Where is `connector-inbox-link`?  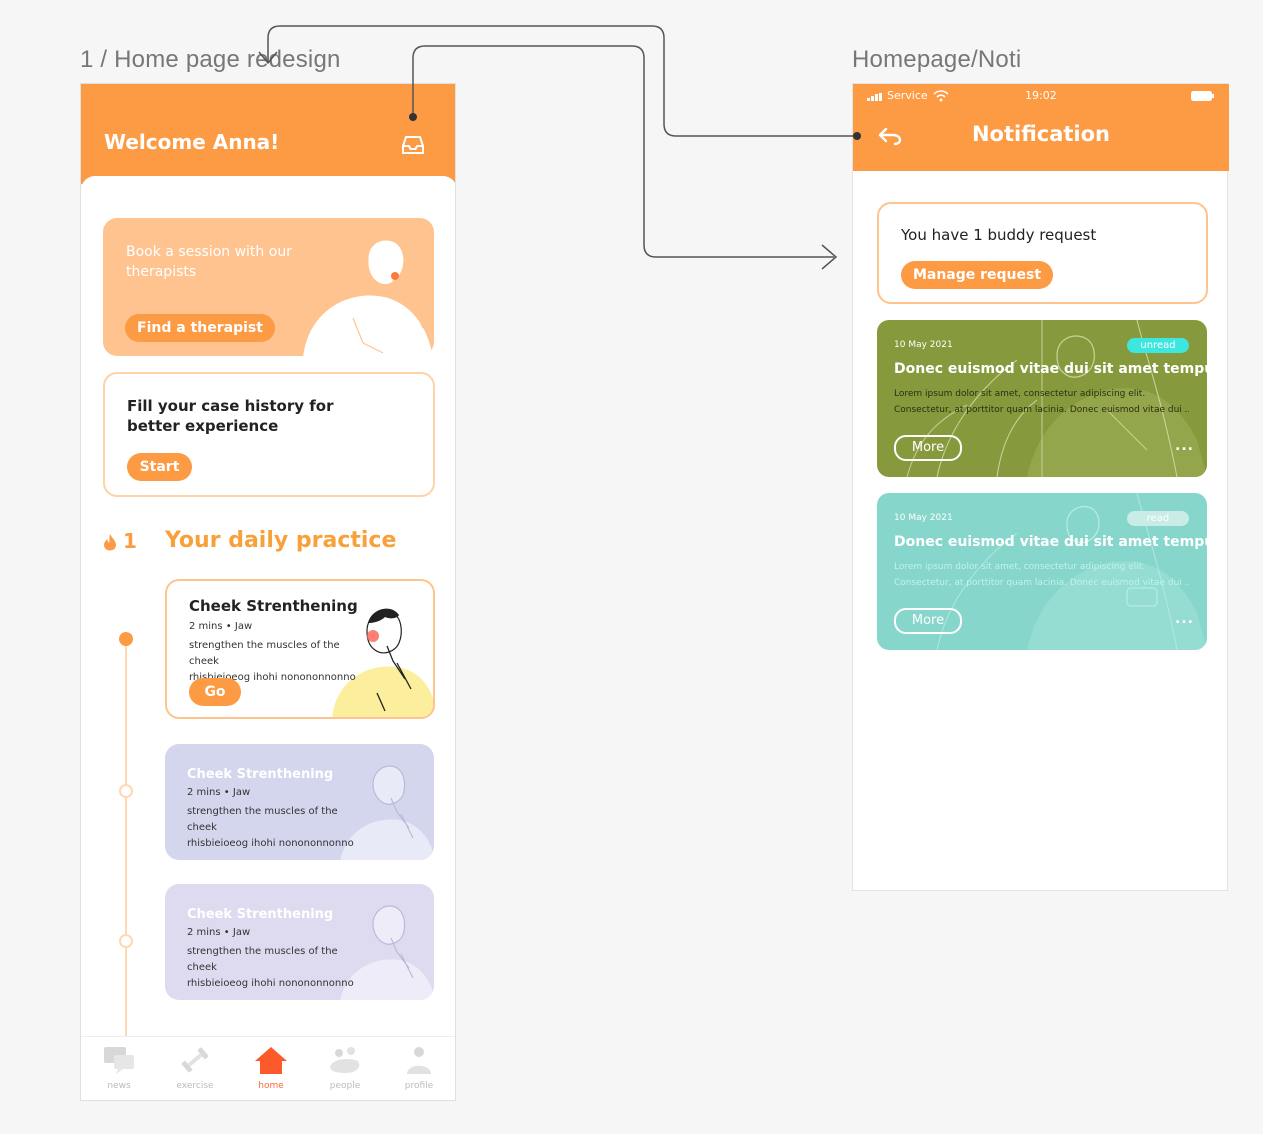 connector-inbox-link is located at coordinates (623, 151).